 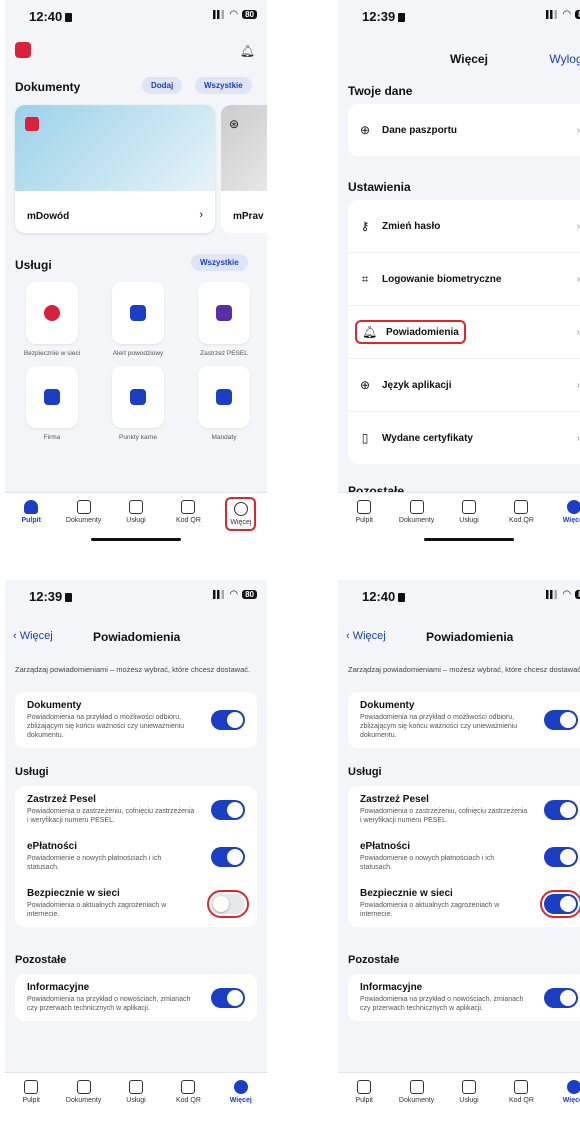 I want to click on ticket-icon, so click(x=224, y=397).